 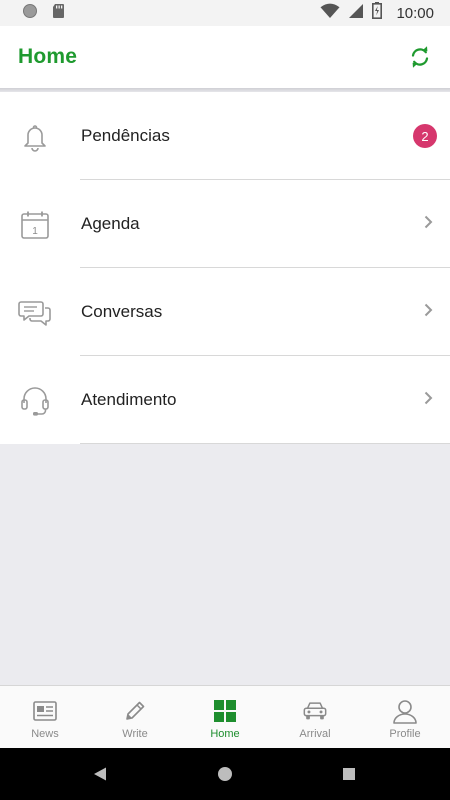 What do you see at coordinates (225, 13) in the screenshot?
I see `status-bar: 10:00` at bounding box center [225, 13].